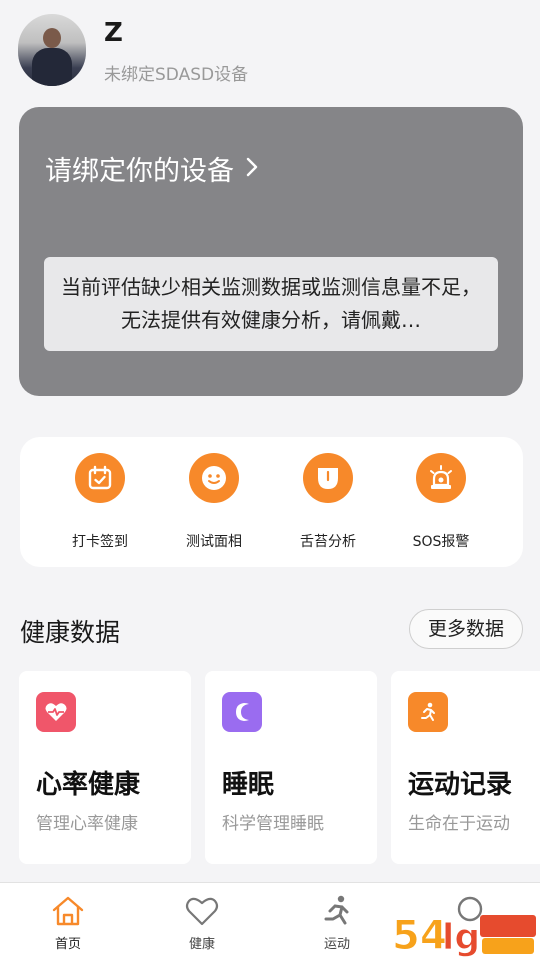 The width and height of the screenshot is (540, 960). What do you see at coordinates (273, 824) in the screenshot?
I see `card-subtitle: 科学管理睡眠` at bounding box center [273, 824].